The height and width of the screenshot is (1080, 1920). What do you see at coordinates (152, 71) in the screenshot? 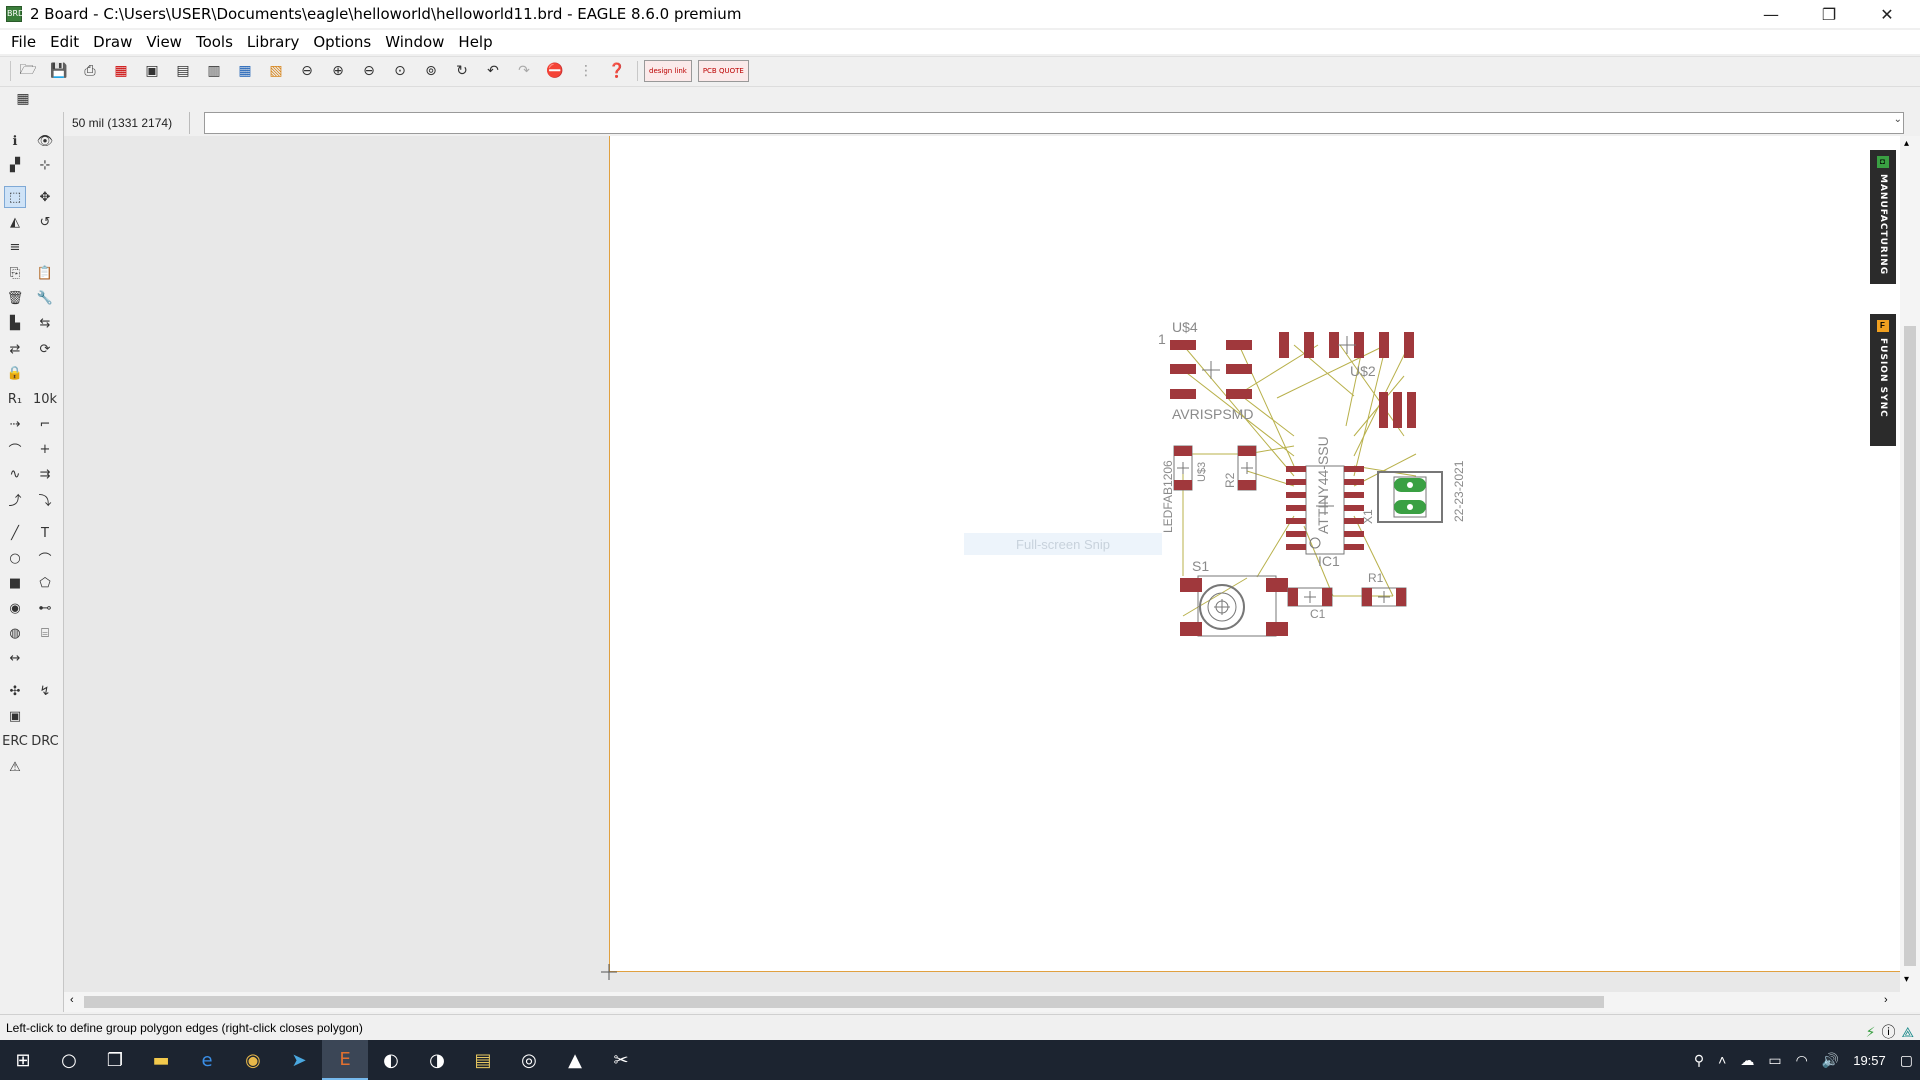
I see `board-schematic-switch-icon: ▣` at bounding box center [152, 71].